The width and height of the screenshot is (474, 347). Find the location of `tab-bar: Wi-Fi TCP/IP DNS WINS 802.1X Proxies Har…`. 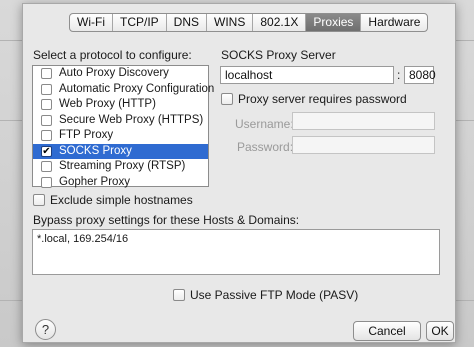

tab-bar: Wi-Fi TCP/IP DNS WINS 802.1X Proxies Har… is located at coordinates (249, 22).